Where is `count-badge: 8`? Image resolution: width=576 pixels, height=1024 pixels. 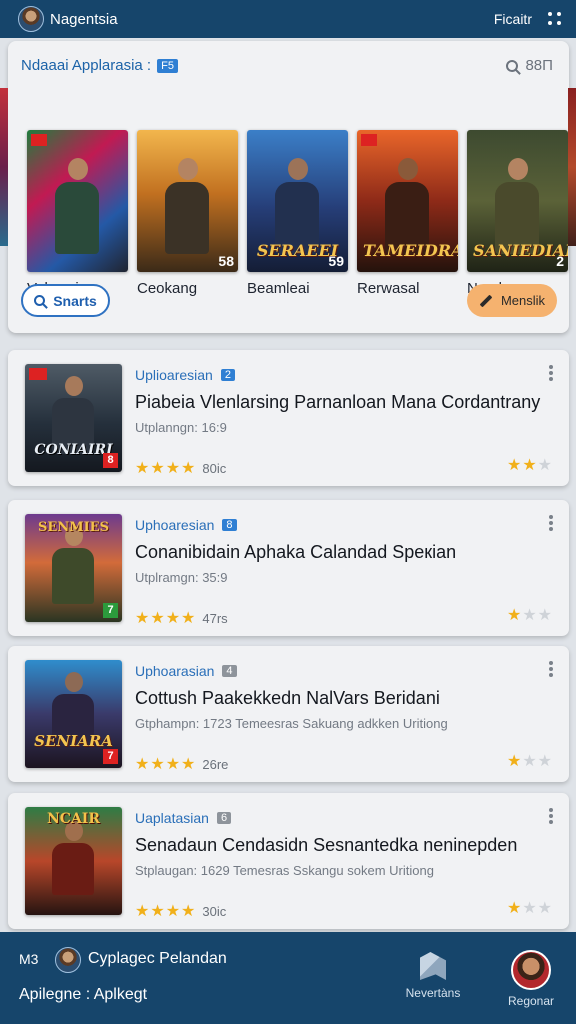
count-badge: 8 is located at coordinates (229, 525).